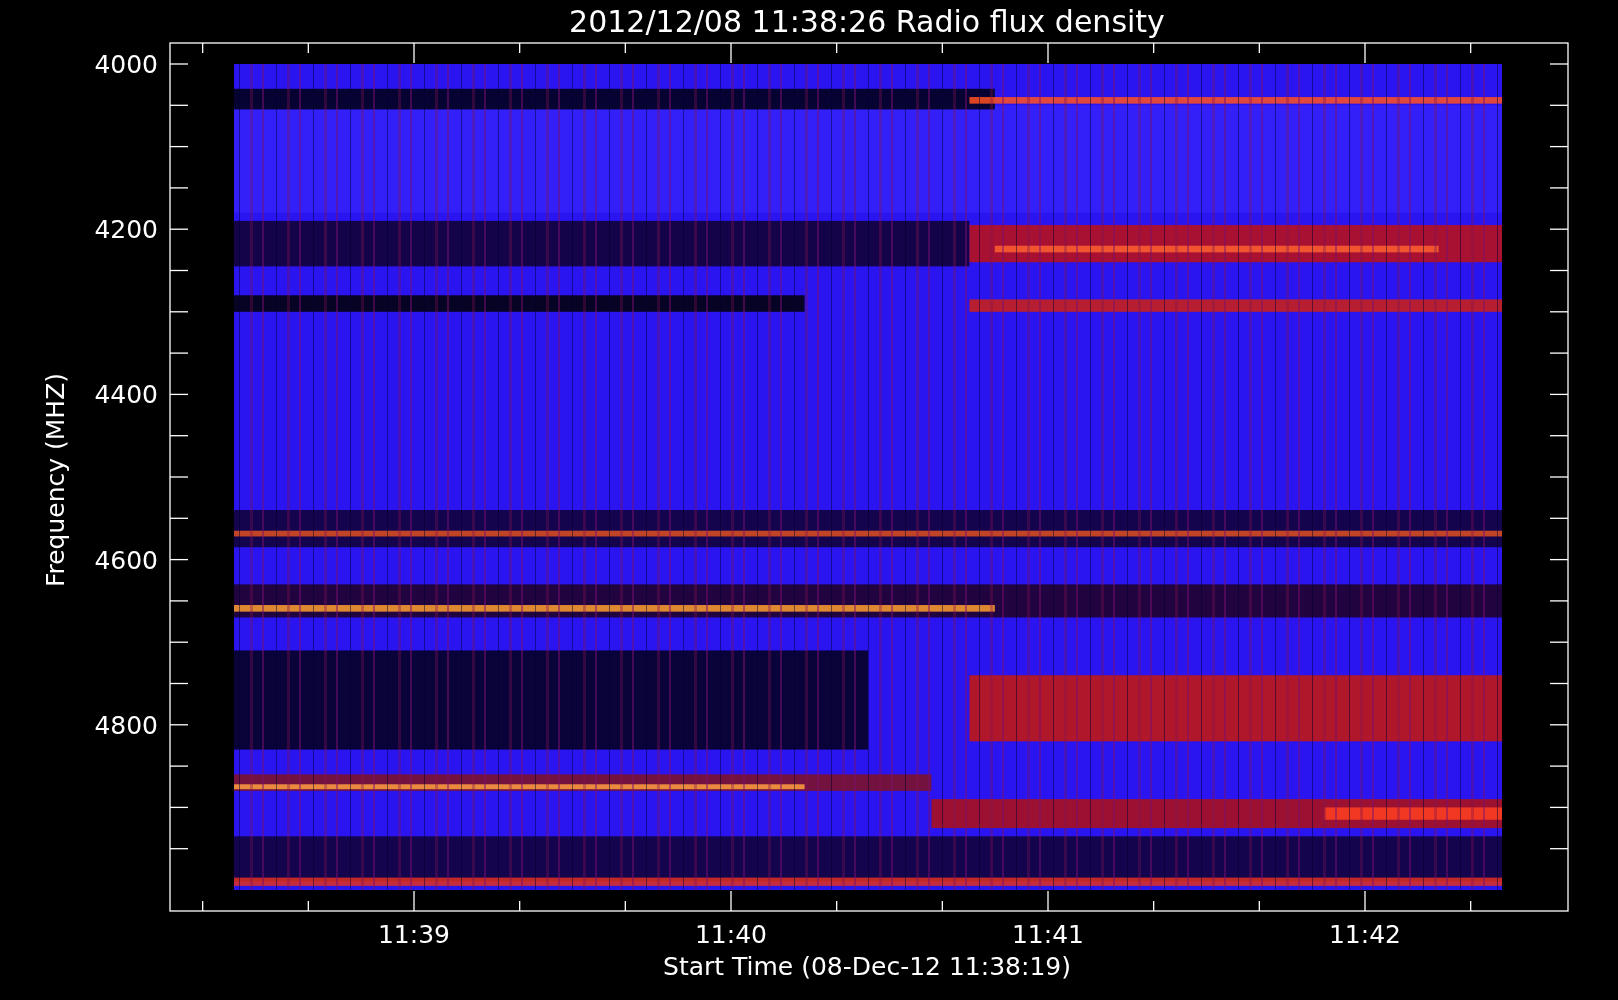 This screenshot has width=1618, height=1000. I want to click on x-tick-label: 11:41, so click(1048, 934).